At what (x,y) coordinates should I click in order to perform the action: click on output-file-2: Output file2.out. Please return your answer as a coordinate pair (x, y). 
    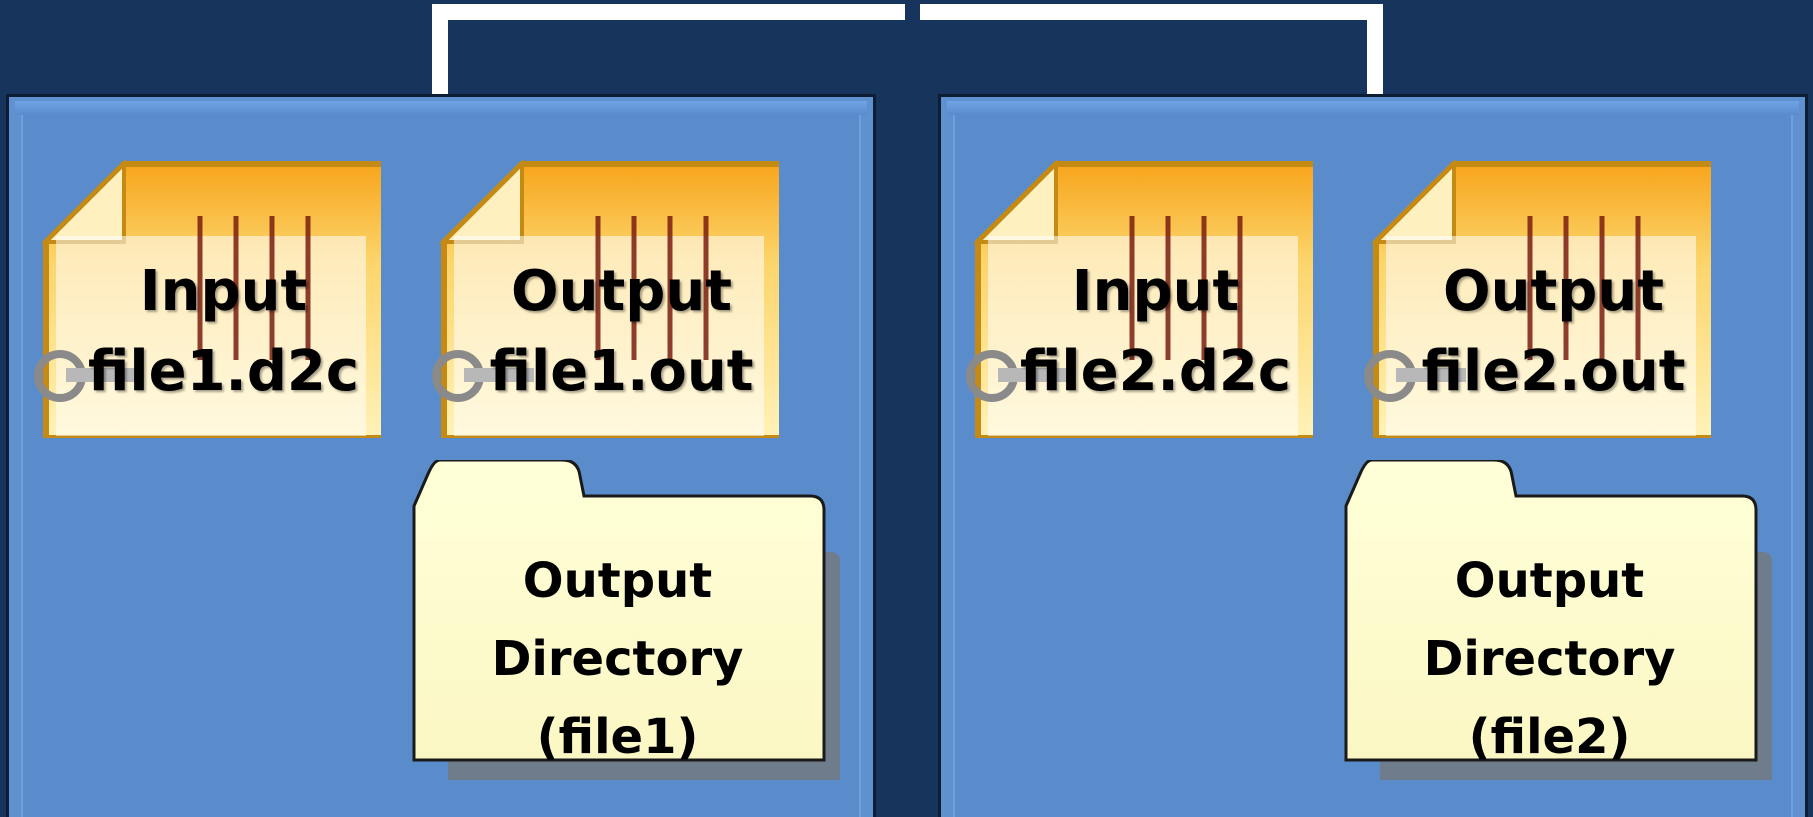
    Looking at the image, I should click on (1533, 299).